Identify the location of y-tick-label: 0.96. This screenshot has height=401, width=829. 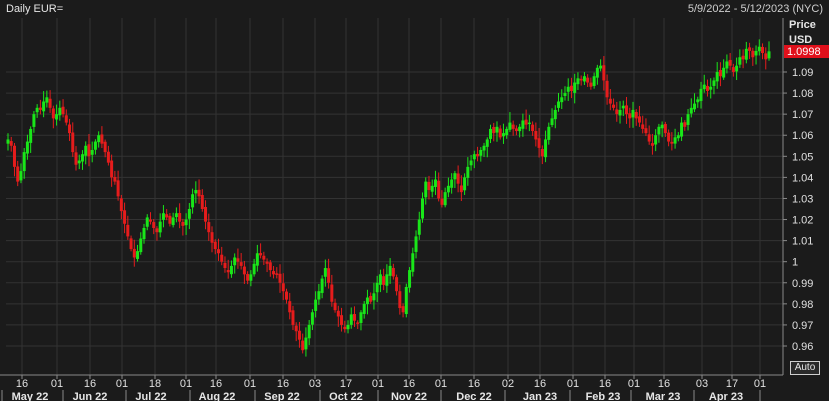
(802, 347).